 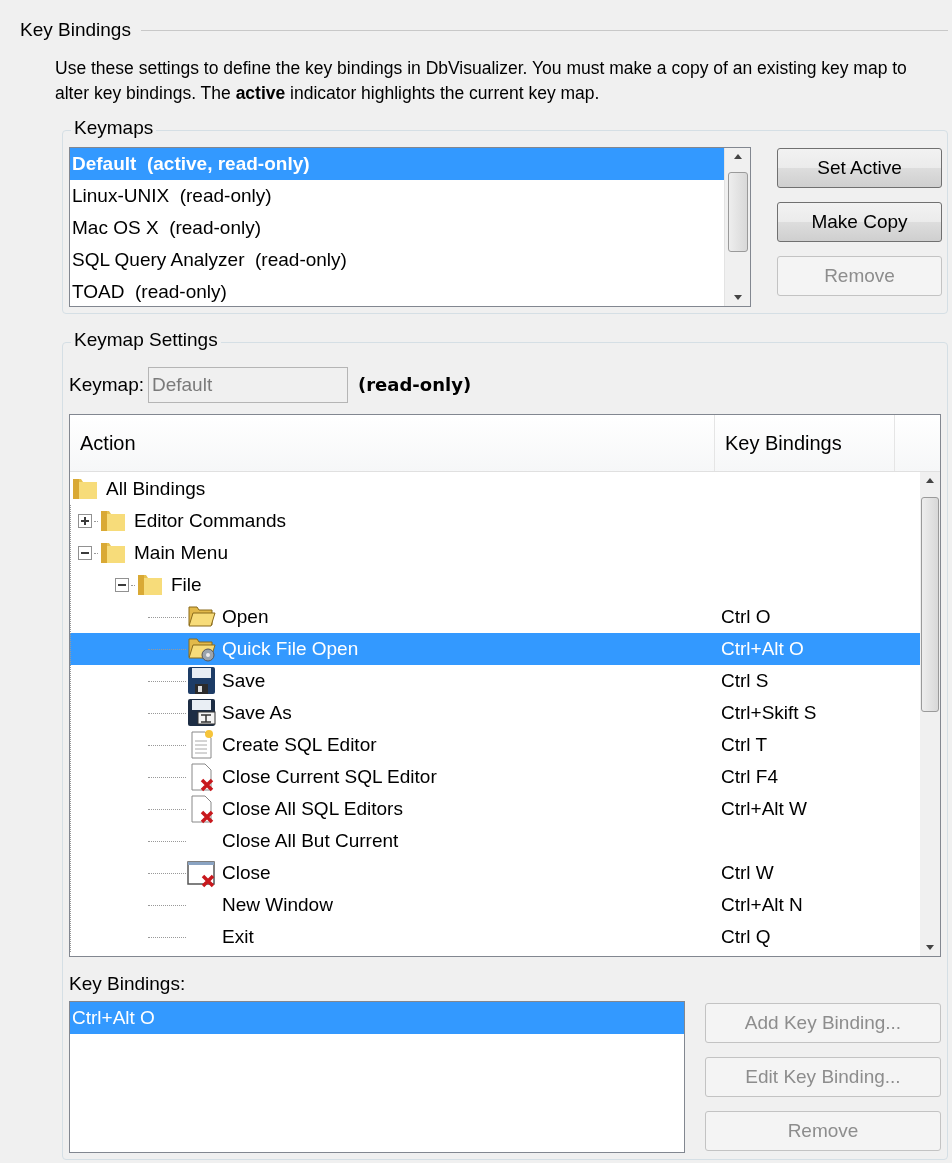 What do you see at coordinates (768, 713) in the screenshot?
I see `key-binding-text: Ctrl+Skift S` at bounding box center [768, 713].